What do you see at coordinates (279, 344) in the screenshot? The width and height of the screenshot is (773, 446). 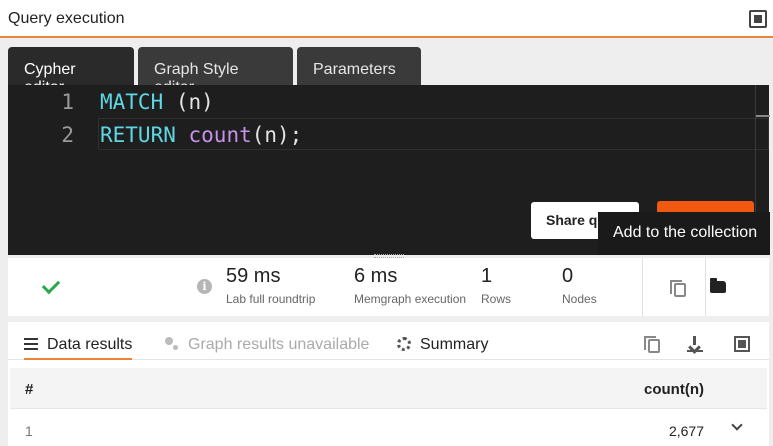 I see `tab-label: Graph results unavailable` at bounding box center [279, 344].